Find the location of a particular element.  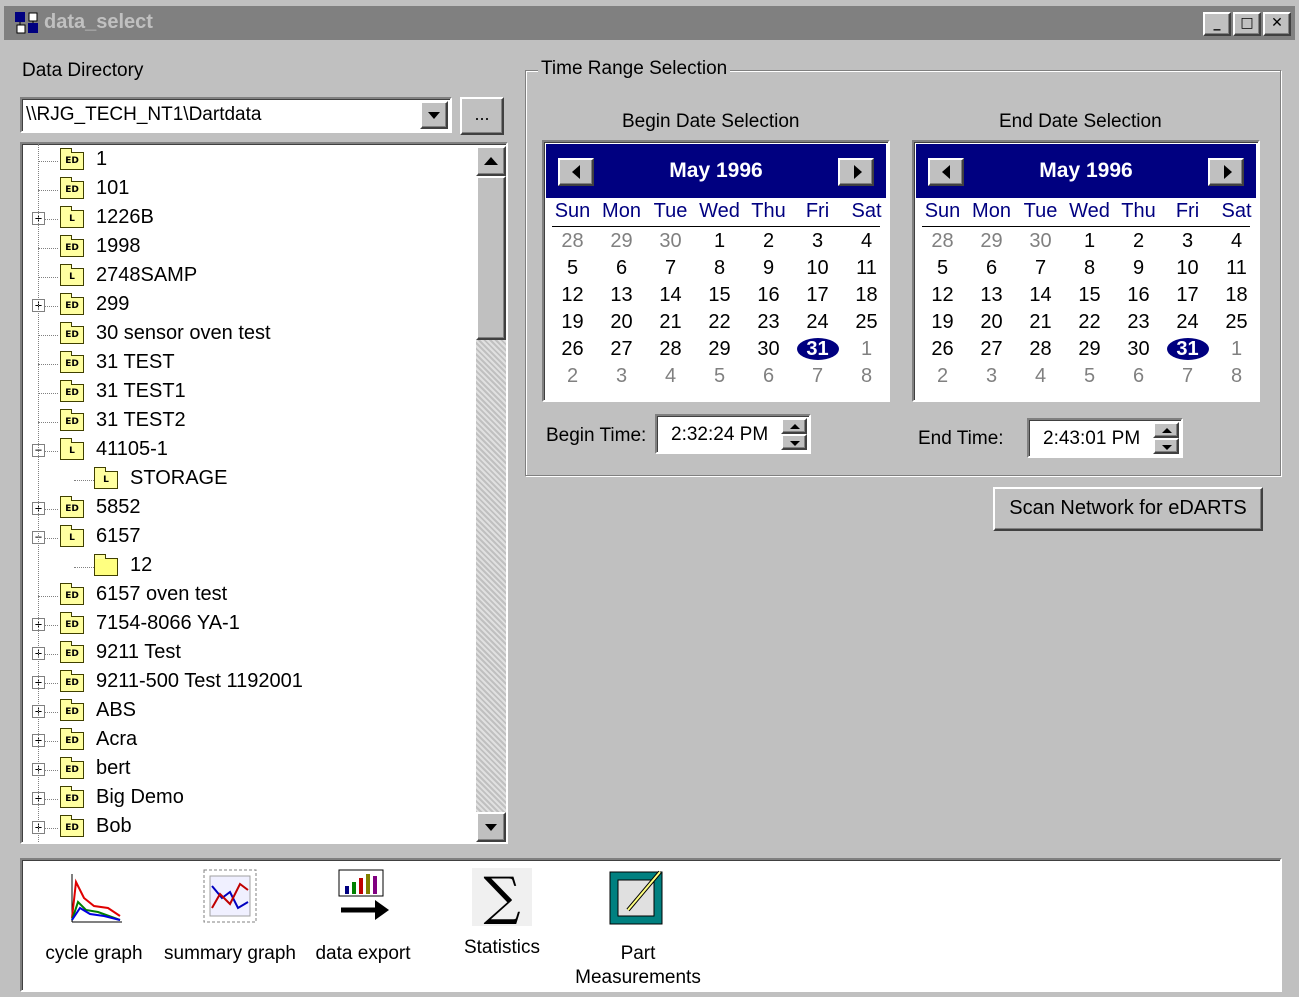

end-day-cell: 24 is located at coordinates (1187, 322).